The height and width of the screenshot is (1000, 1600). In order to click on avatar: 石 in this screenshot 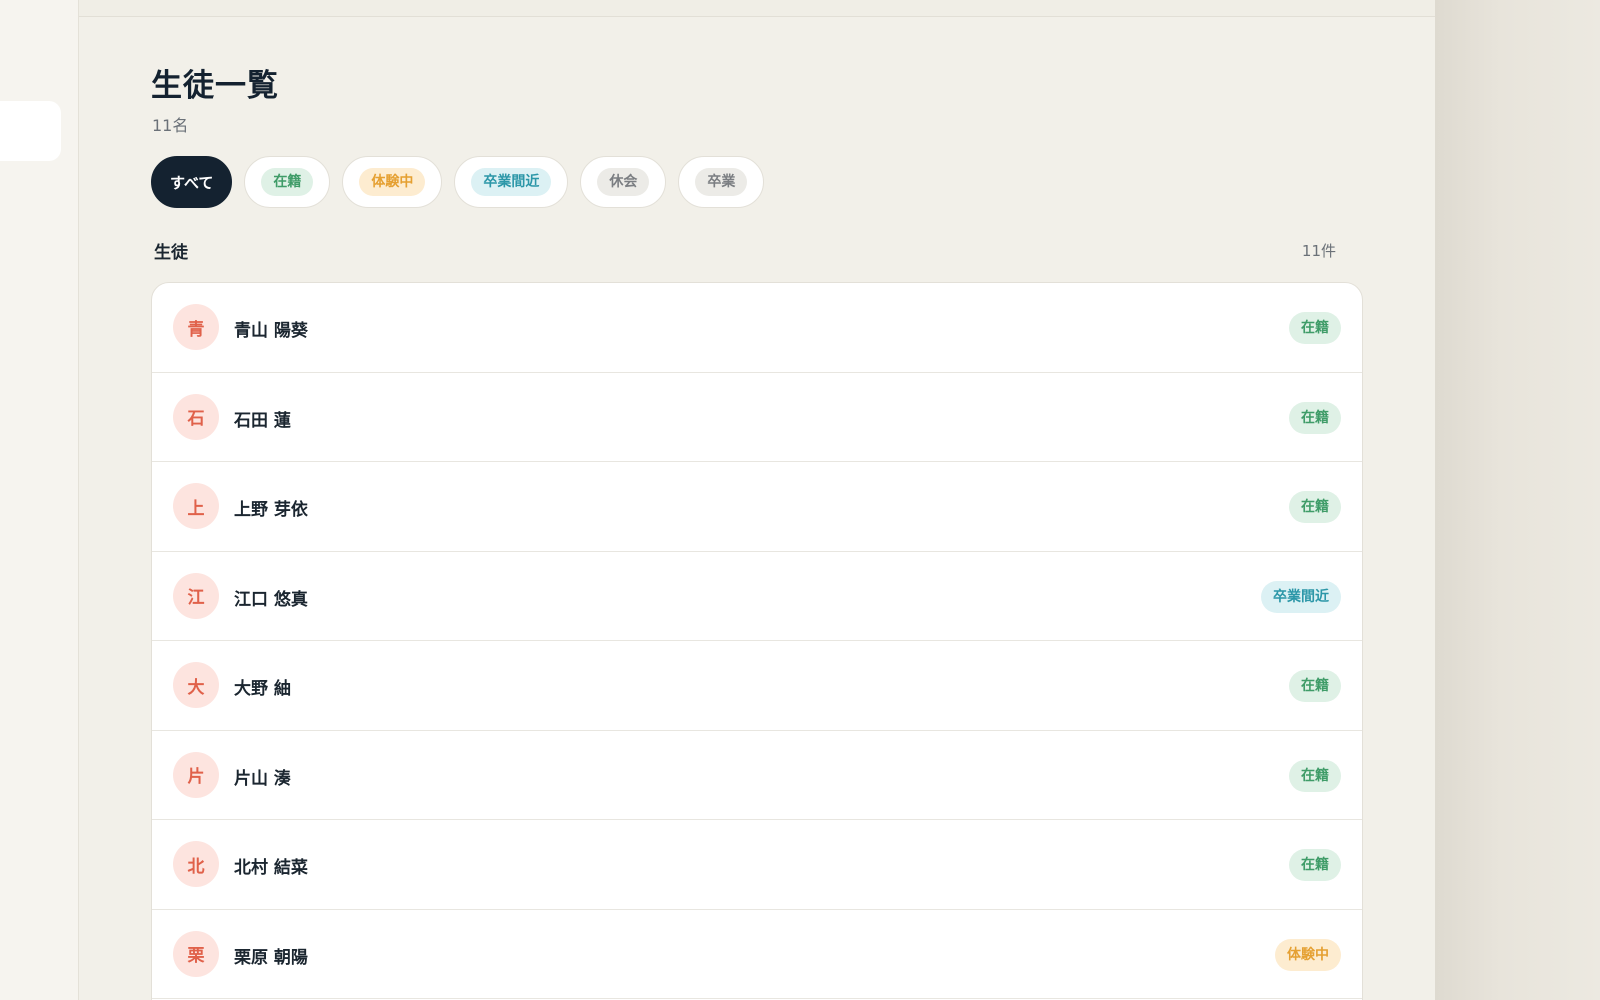, I will do `click(196, 416)`.